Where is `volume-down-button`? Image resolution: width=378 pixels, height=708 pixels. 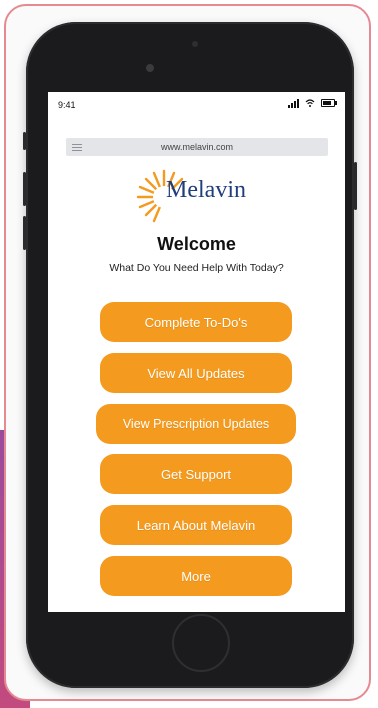
volume-down-button is located at coordinates (24, 233).